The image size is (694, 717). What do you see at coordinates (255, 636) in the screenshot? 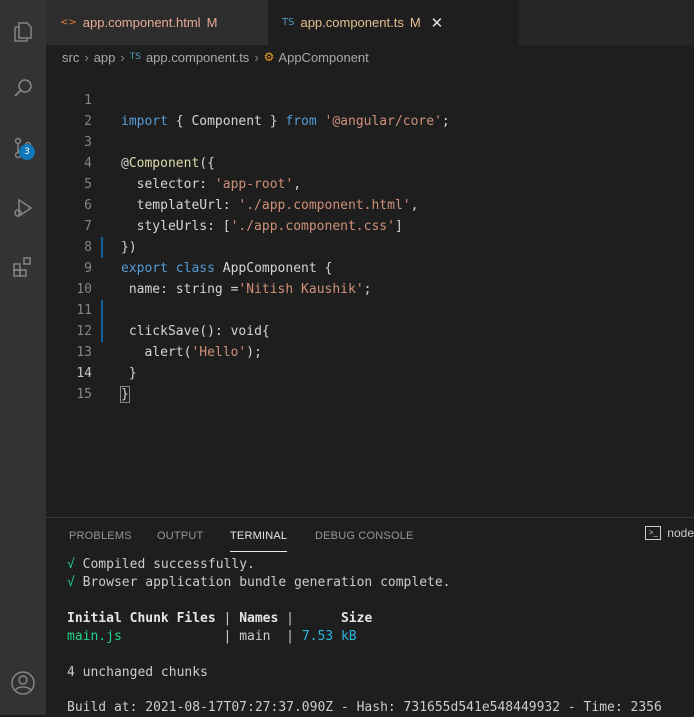
I see `terminal-text: main` at bounding box center [255, 636].